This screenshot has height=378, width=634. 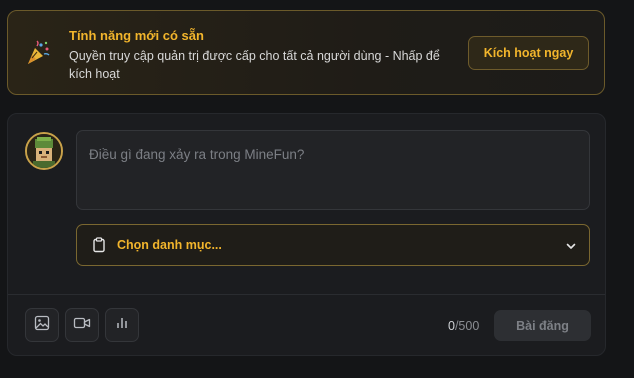 What do you see at coordinates (38, 53) in the screenshot?
I see `party-popper-icon` at bounding box center [38, 53].